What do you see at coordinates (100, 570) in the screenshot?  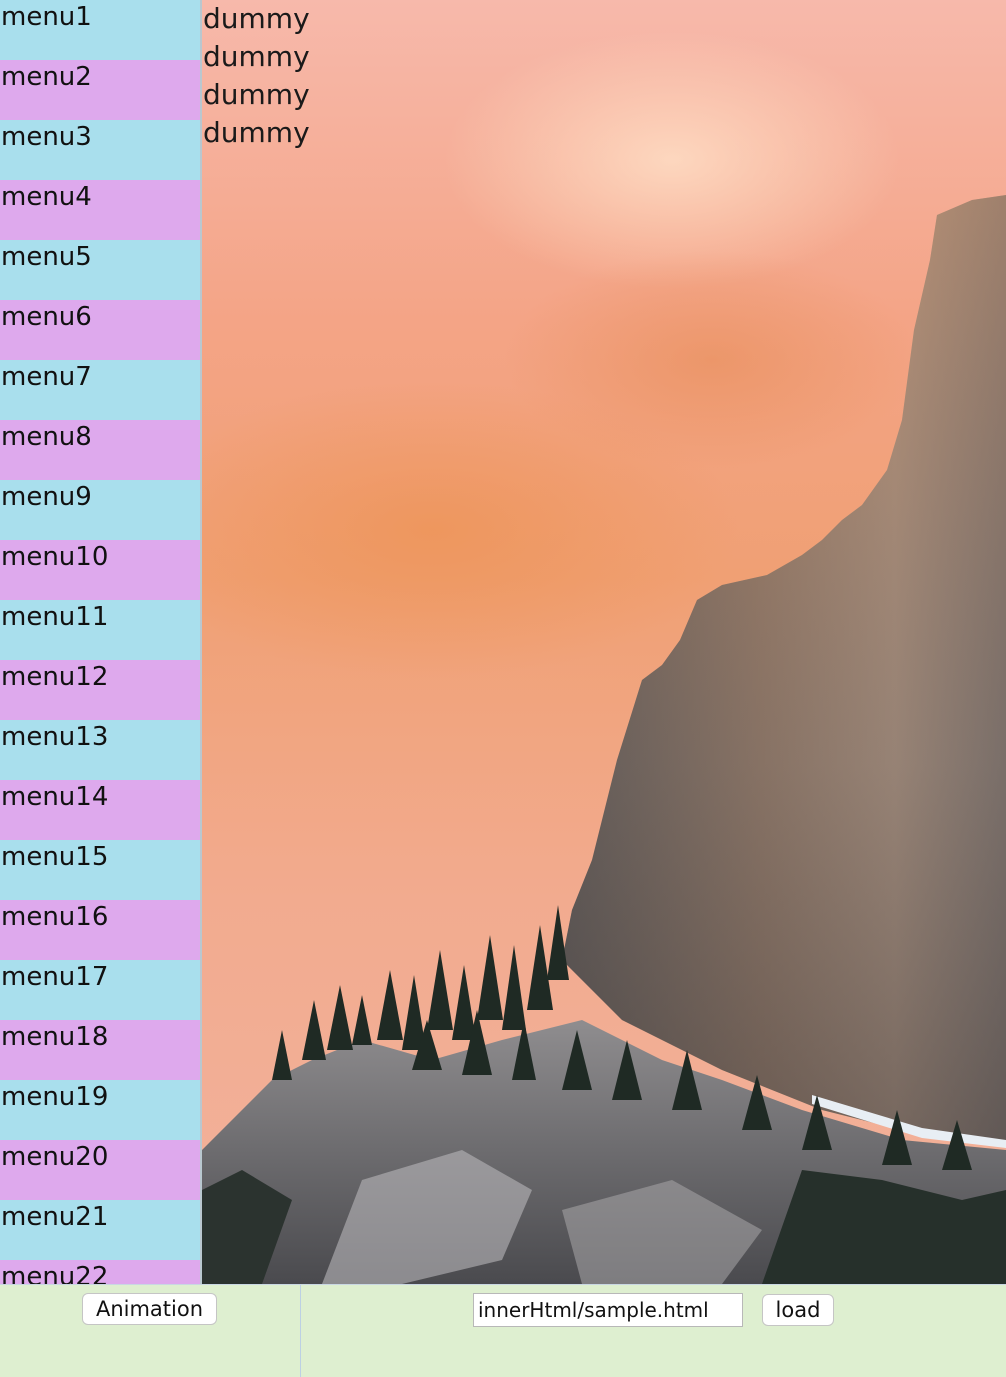 I see `menu-item-10: menu10` at bounding box center [100, 570].